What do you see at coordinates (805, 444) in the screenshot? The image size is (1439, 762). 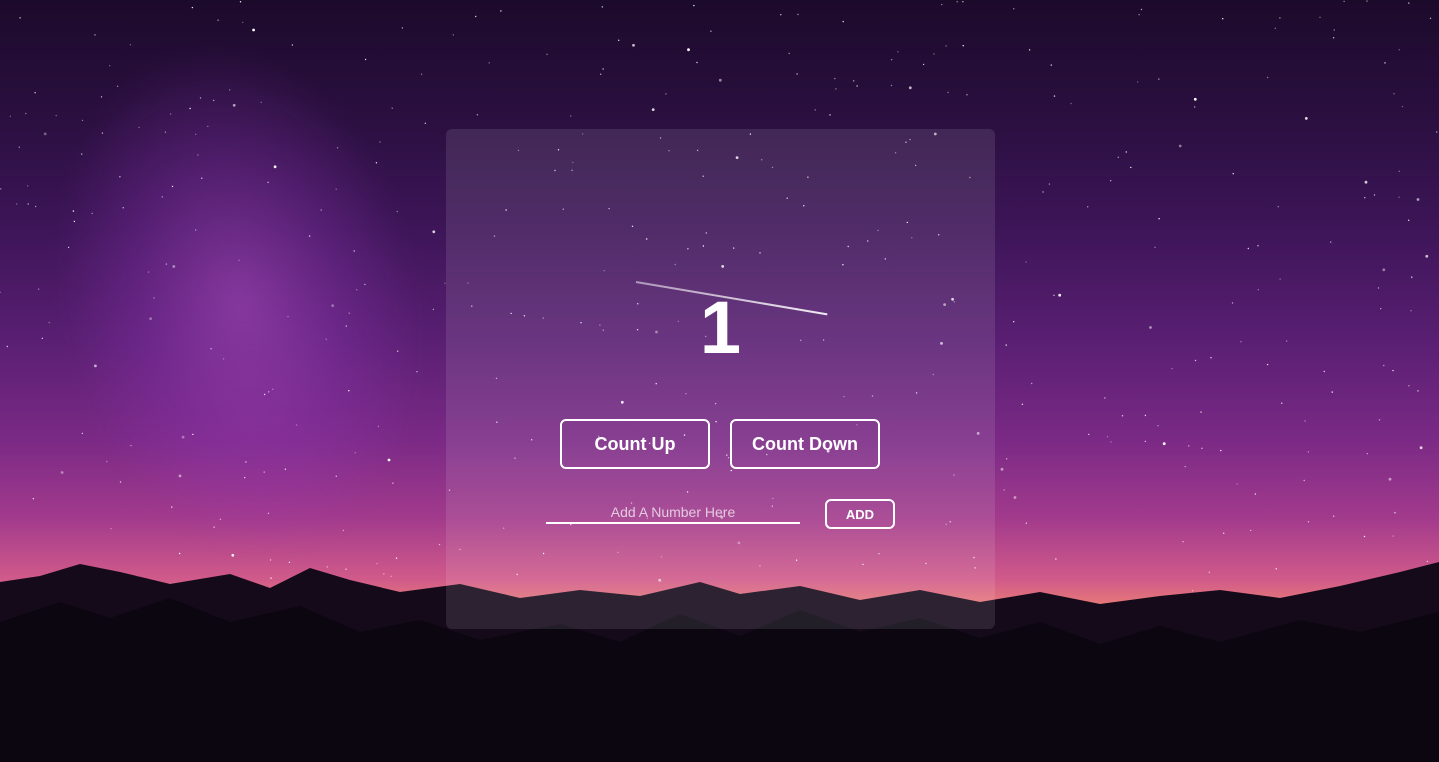 I see `count-down-button: Count Down` at bounding box center [805, 444].